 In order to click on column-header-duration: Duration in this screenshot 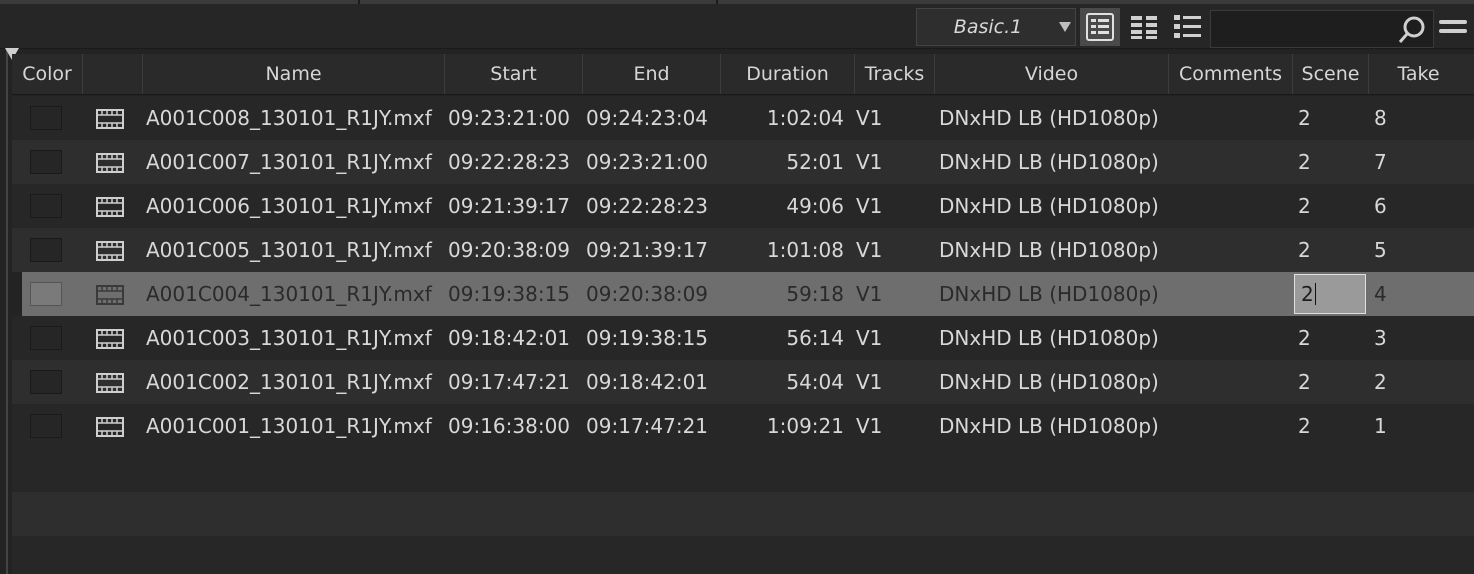, I will do `click(787, 74)`.